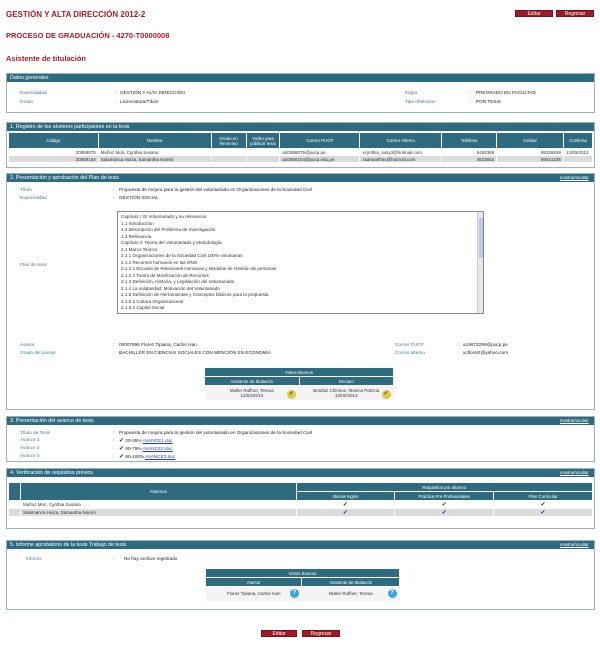  What do you see at coordinates (469, 152) in the screenshot?
I see `cell: 5452369` at bounding box center [469, 152].